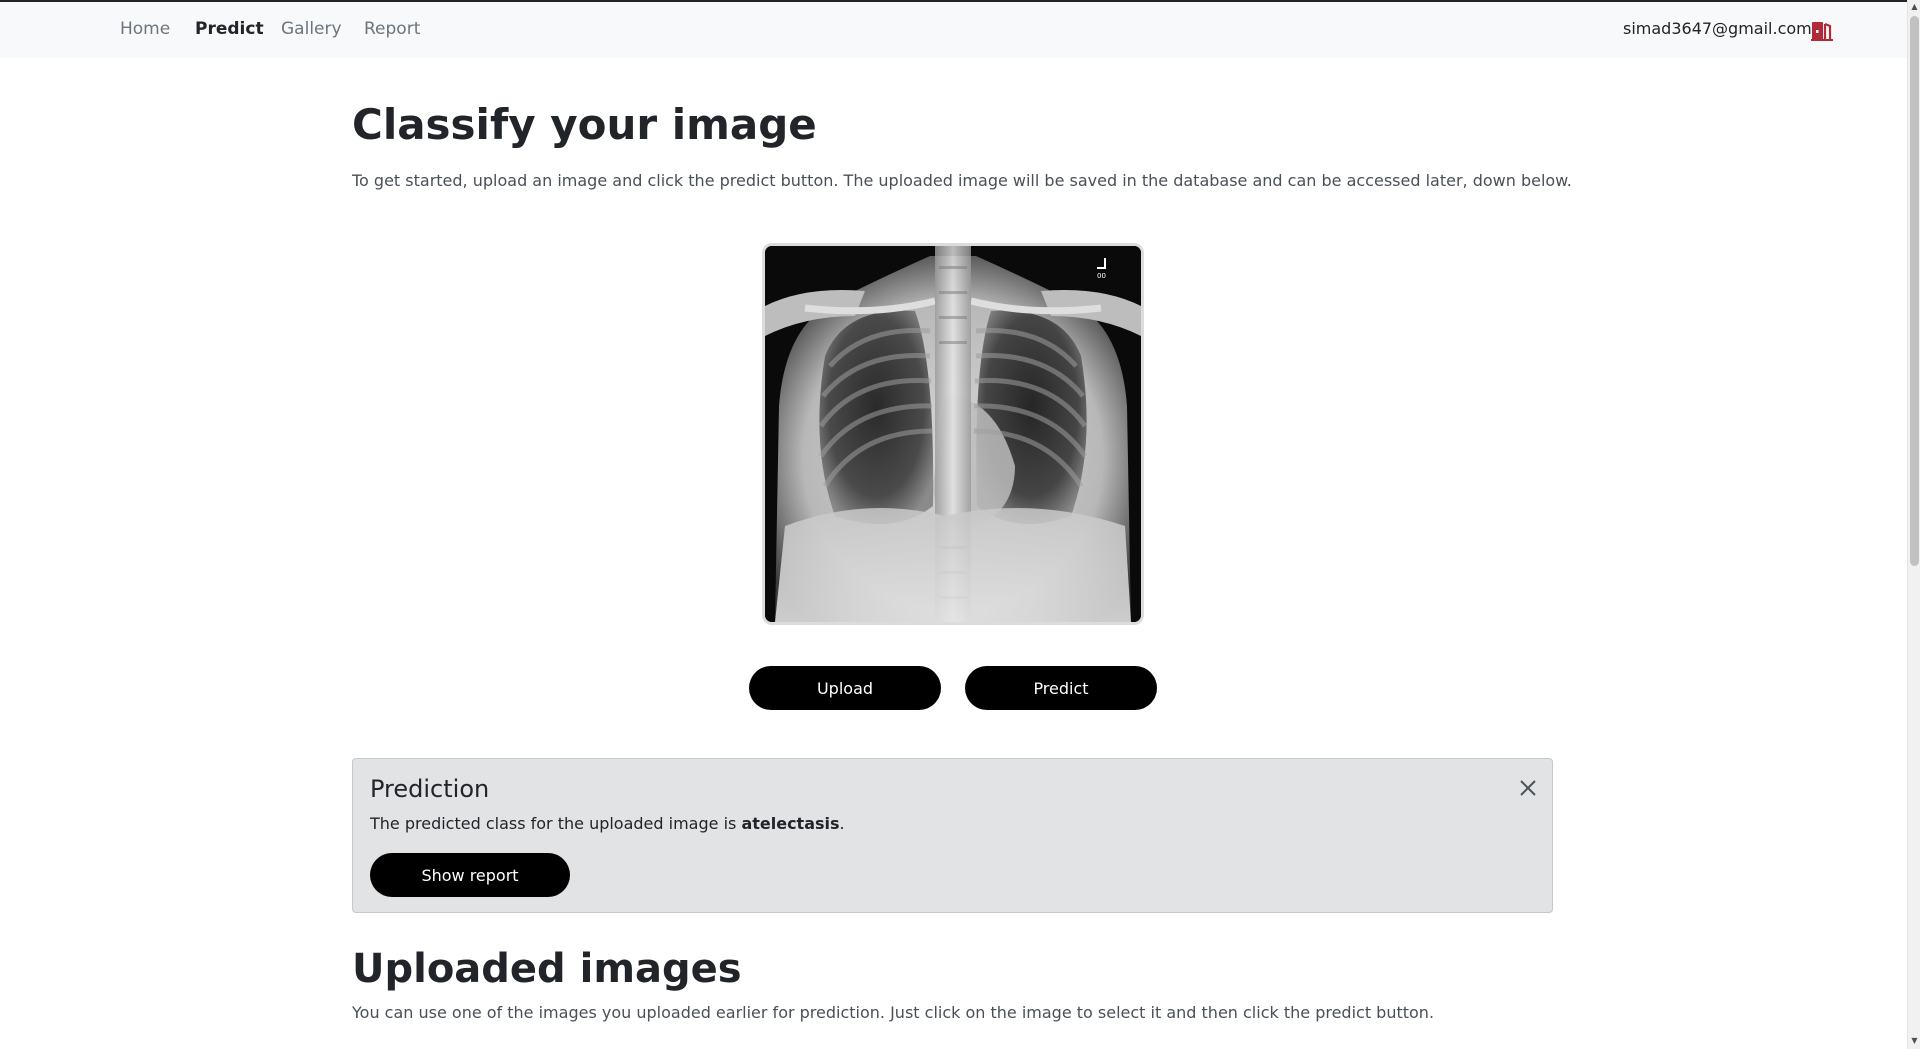 This screenshot has width=1920, height=1049. I want to click on scroll-up-icon: ▲, so click(1914, 7).